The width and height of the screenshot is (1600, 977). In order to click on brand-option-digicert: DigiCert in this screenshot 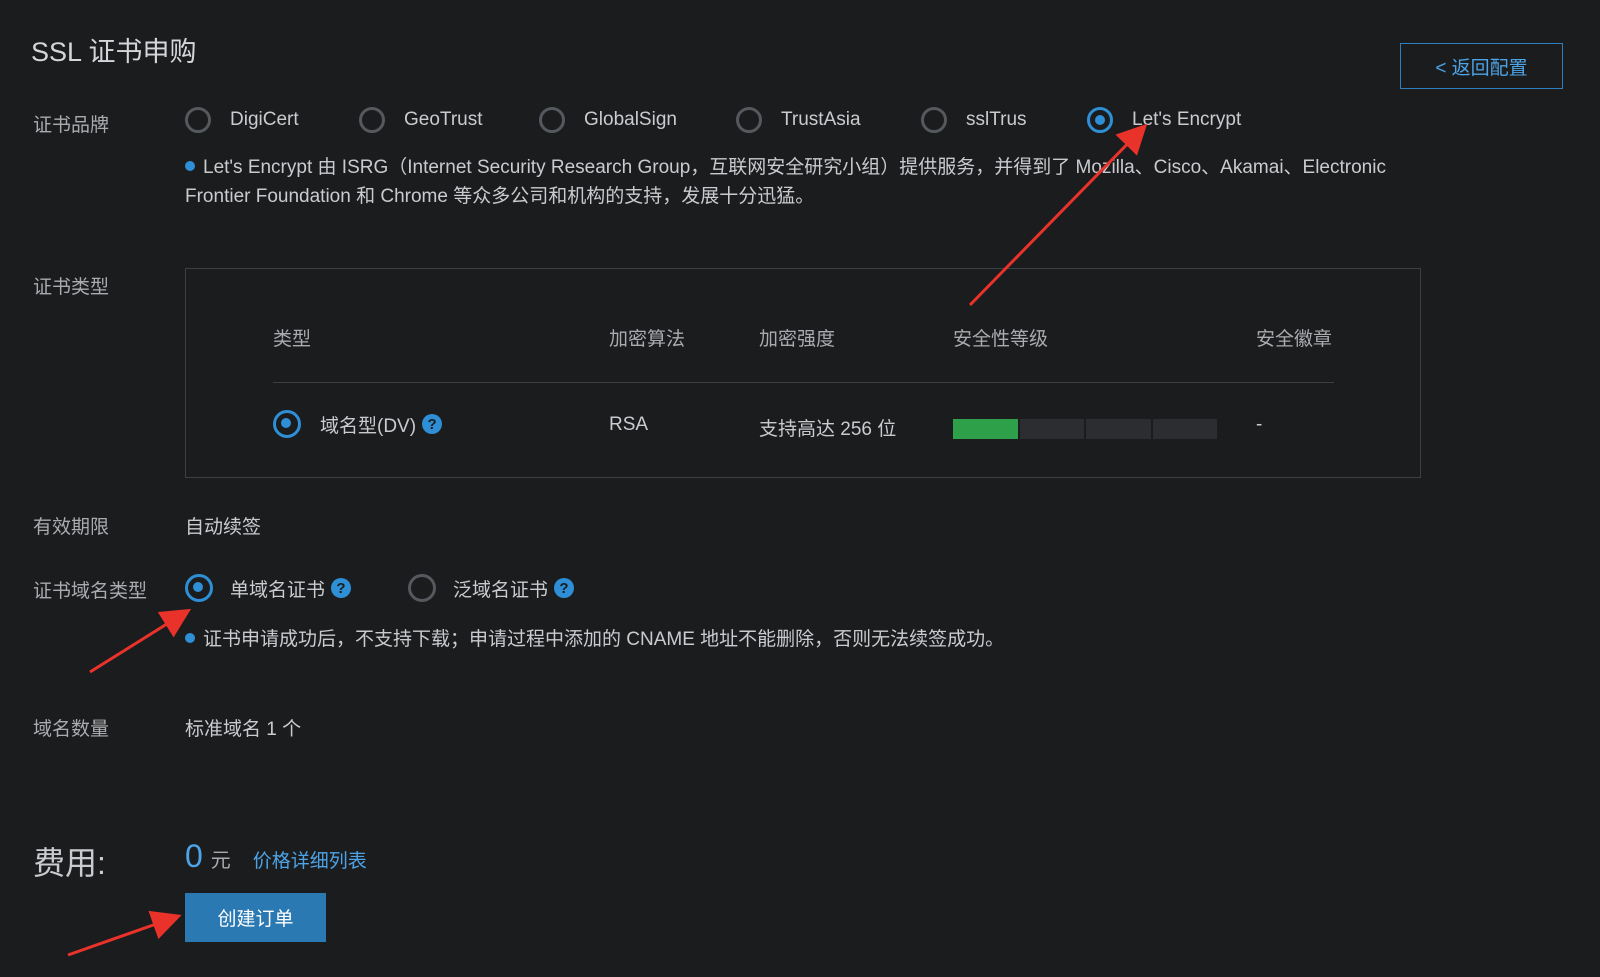, I will do `click(272, 120)`.